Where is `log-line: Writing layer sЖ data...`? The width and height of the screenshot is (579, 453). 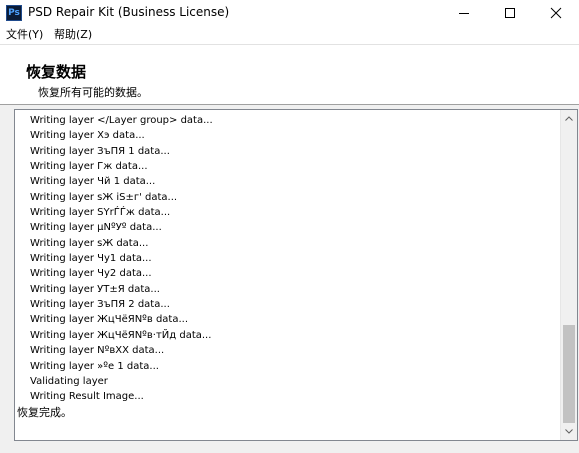
log-line: Writing layer sЖ data... is located at coordinates (89, 243).